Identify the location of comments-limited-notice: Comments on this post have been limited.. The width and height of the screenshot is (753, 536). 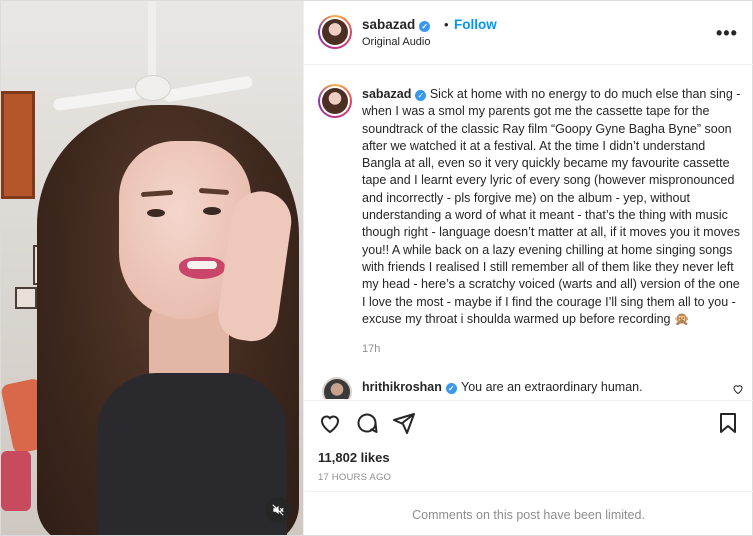
(528, 515).